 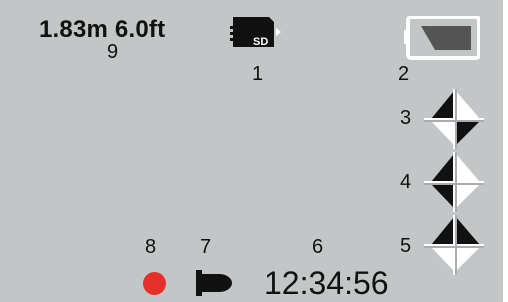 What do you see at coordinates (255, 32) in the screenshot?
I see `sd-card-icon: SD` at bounding box center [255, 32].